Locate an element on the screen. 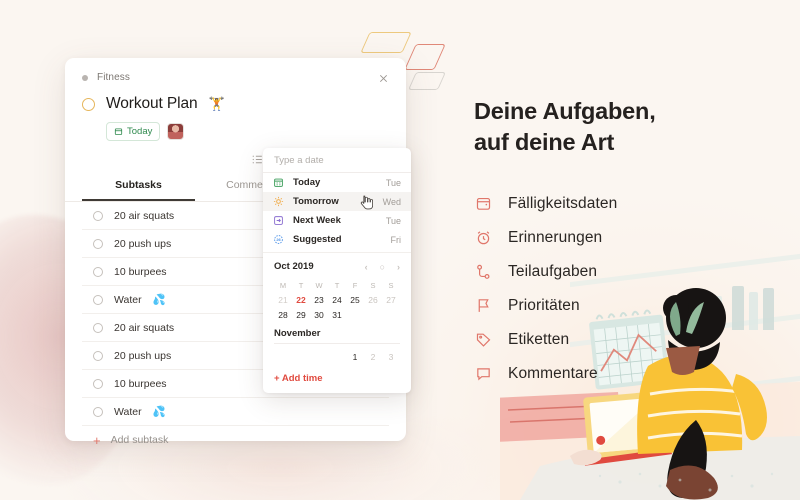 The image size is (800, 500). calendar-grid-november: 1 2 3 is located at coordinates (337, 357).